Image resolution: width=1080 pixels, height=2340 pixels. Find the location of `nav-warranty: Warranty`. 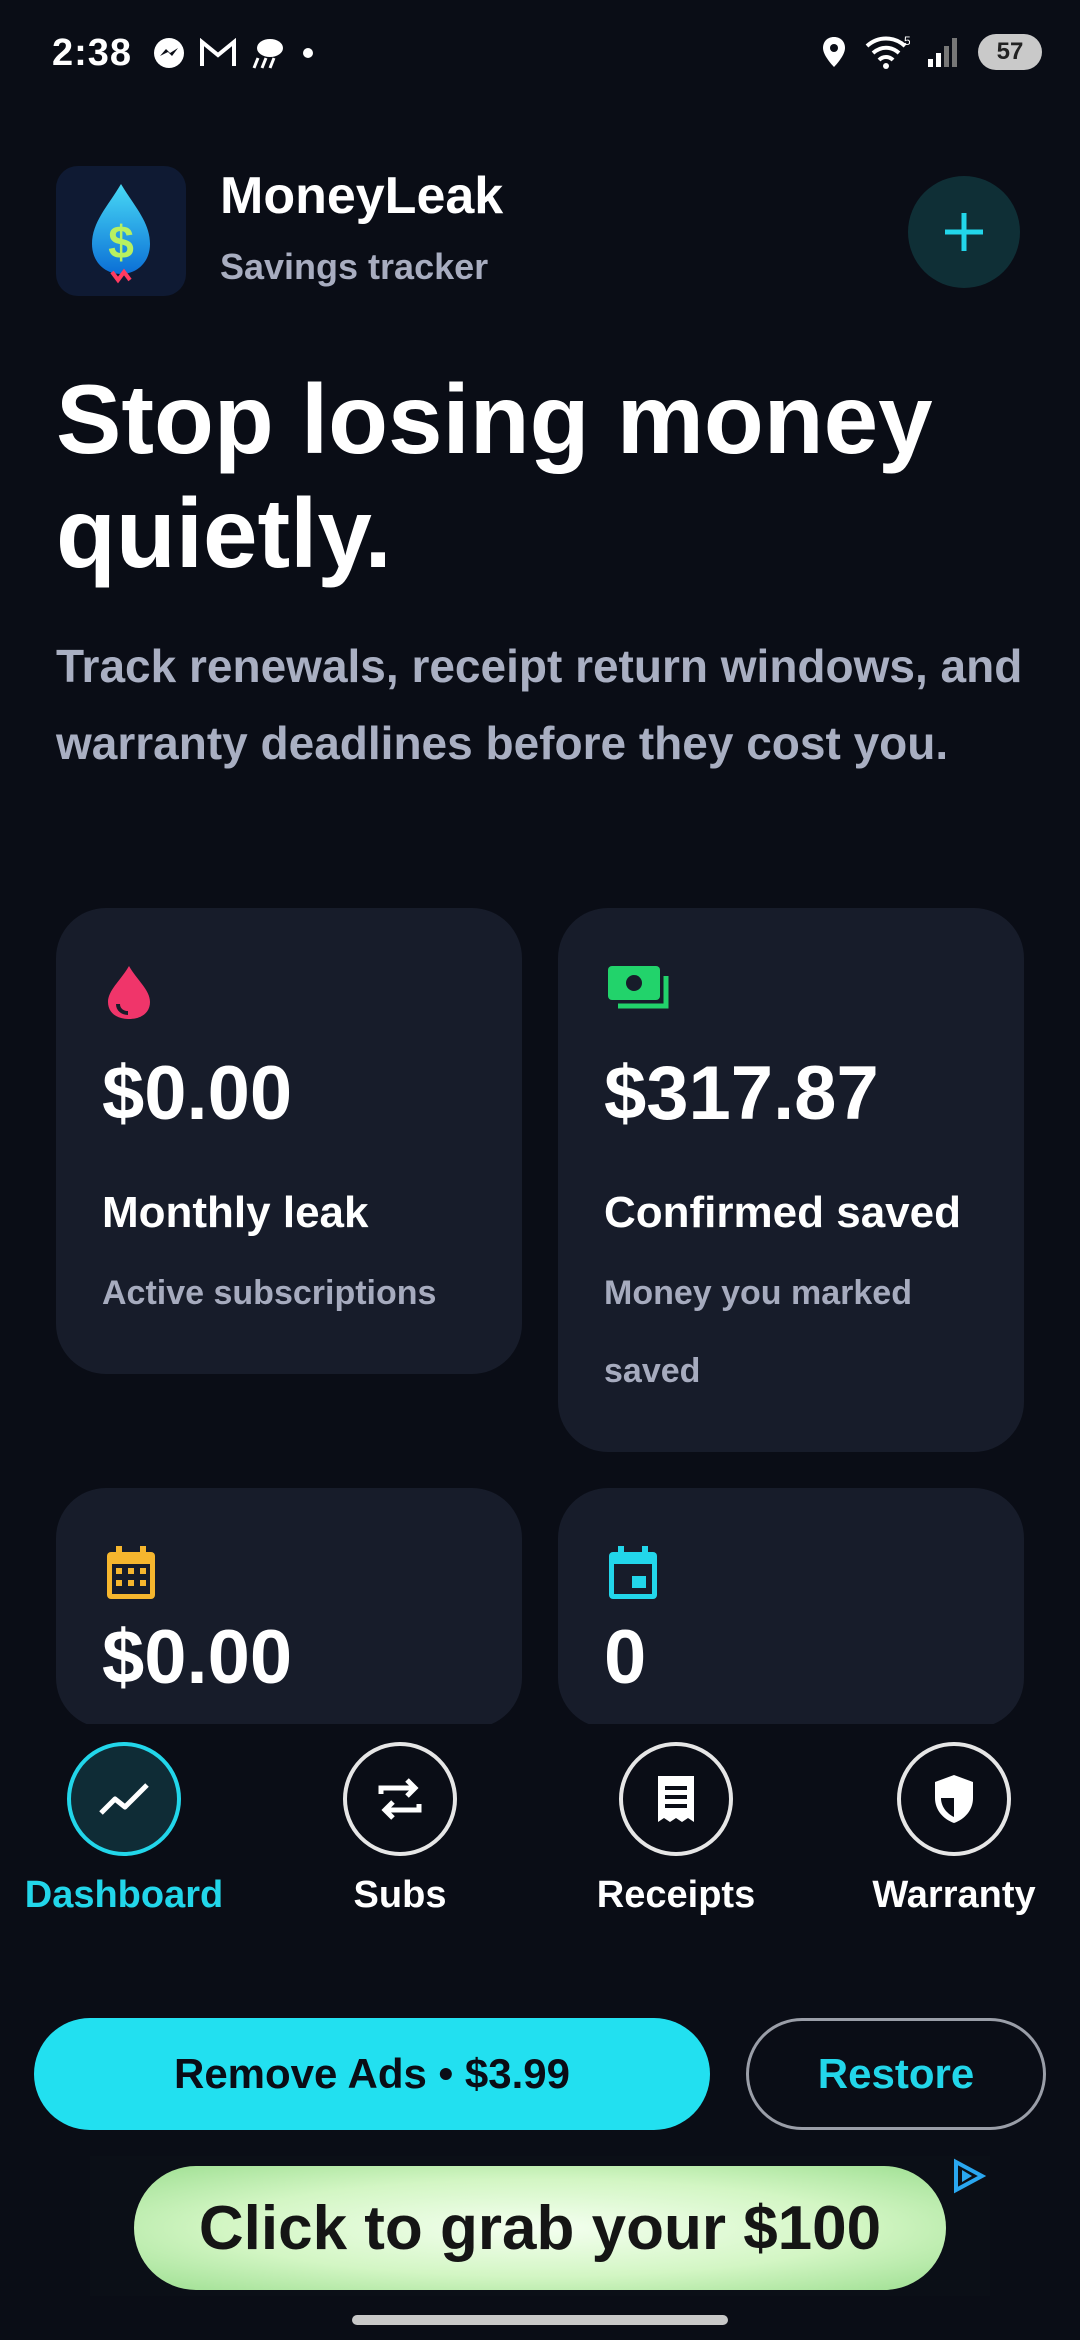

nav-warranty: Warranty is located at coordinates (954, 1829).